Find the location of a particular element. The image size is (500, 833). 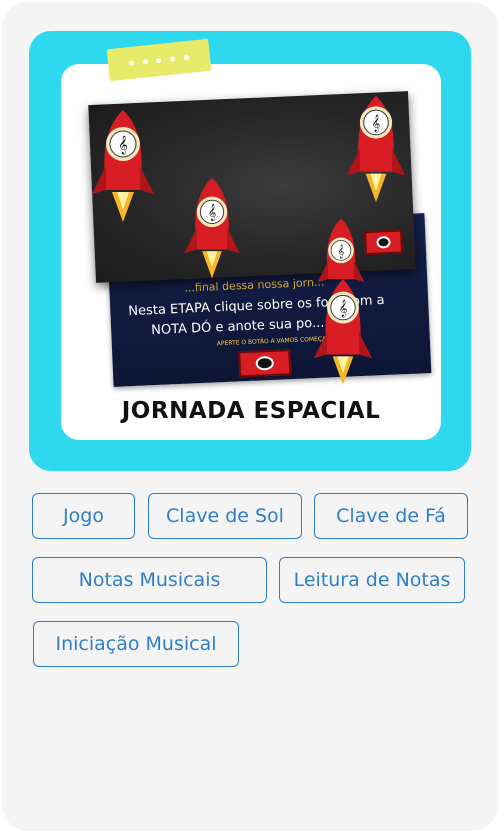

tag-iniciacao-musical: Iniciação Musical is located at coordinates (136, 644).